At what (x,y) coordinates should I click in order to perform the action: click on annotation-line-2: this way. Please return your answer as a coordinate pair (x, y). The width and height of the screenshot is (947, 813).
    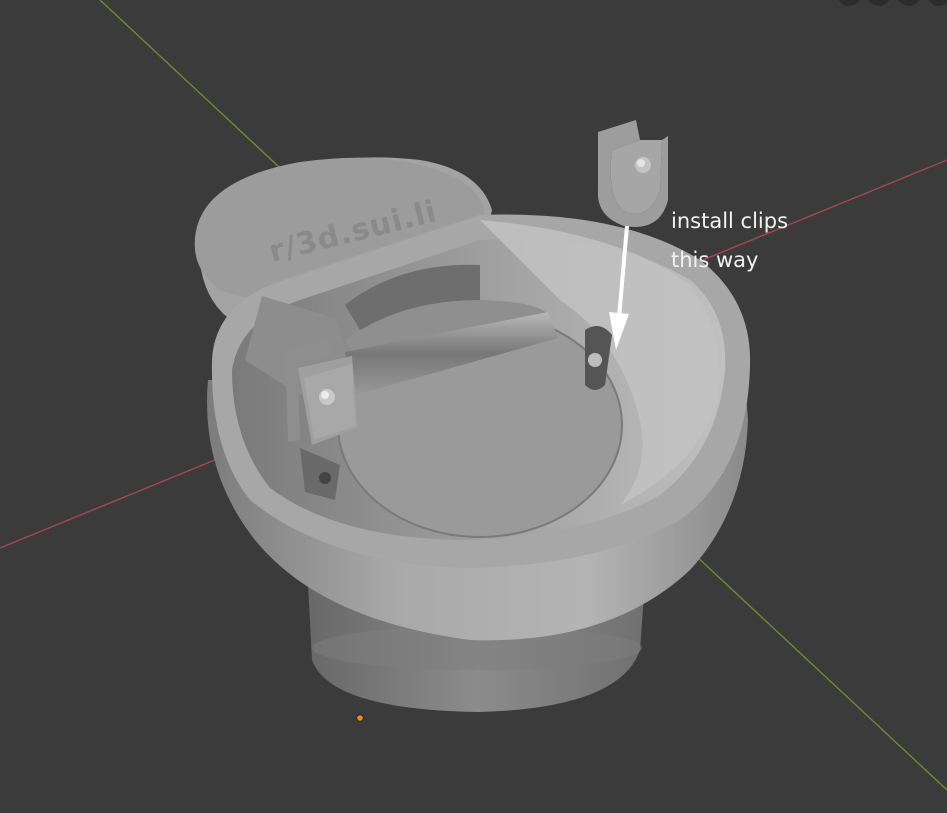
    Looking at the image, I should click on (715, 260).